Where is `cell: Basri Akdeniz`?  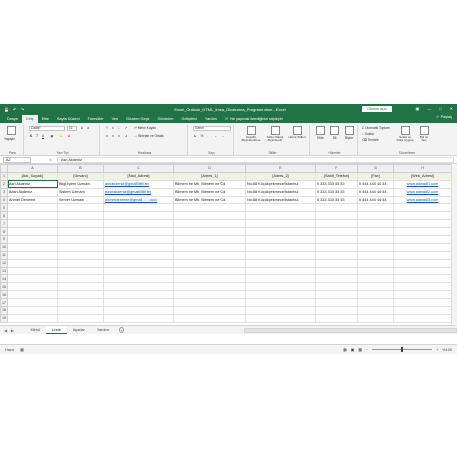 cell: Basri Akdeniz is located at coordinates (32, 192).